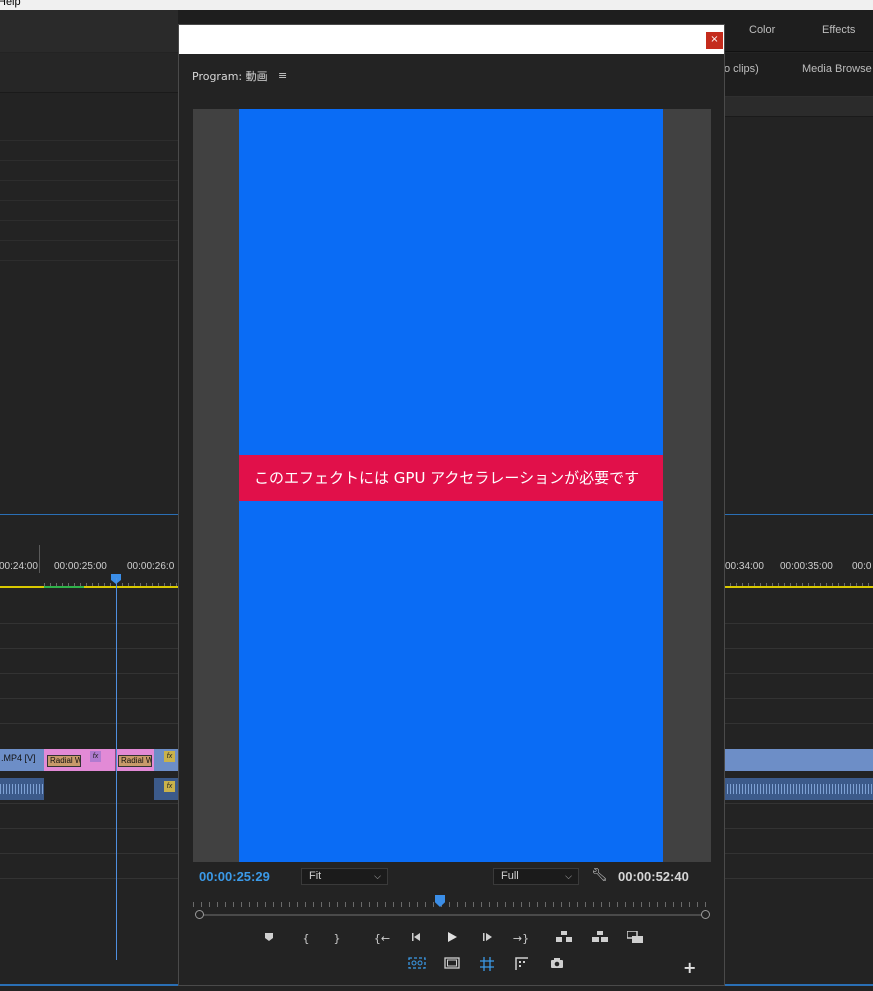 This screenshot has height=991, width=873. I want to click on extract-button, so click(600, 939).